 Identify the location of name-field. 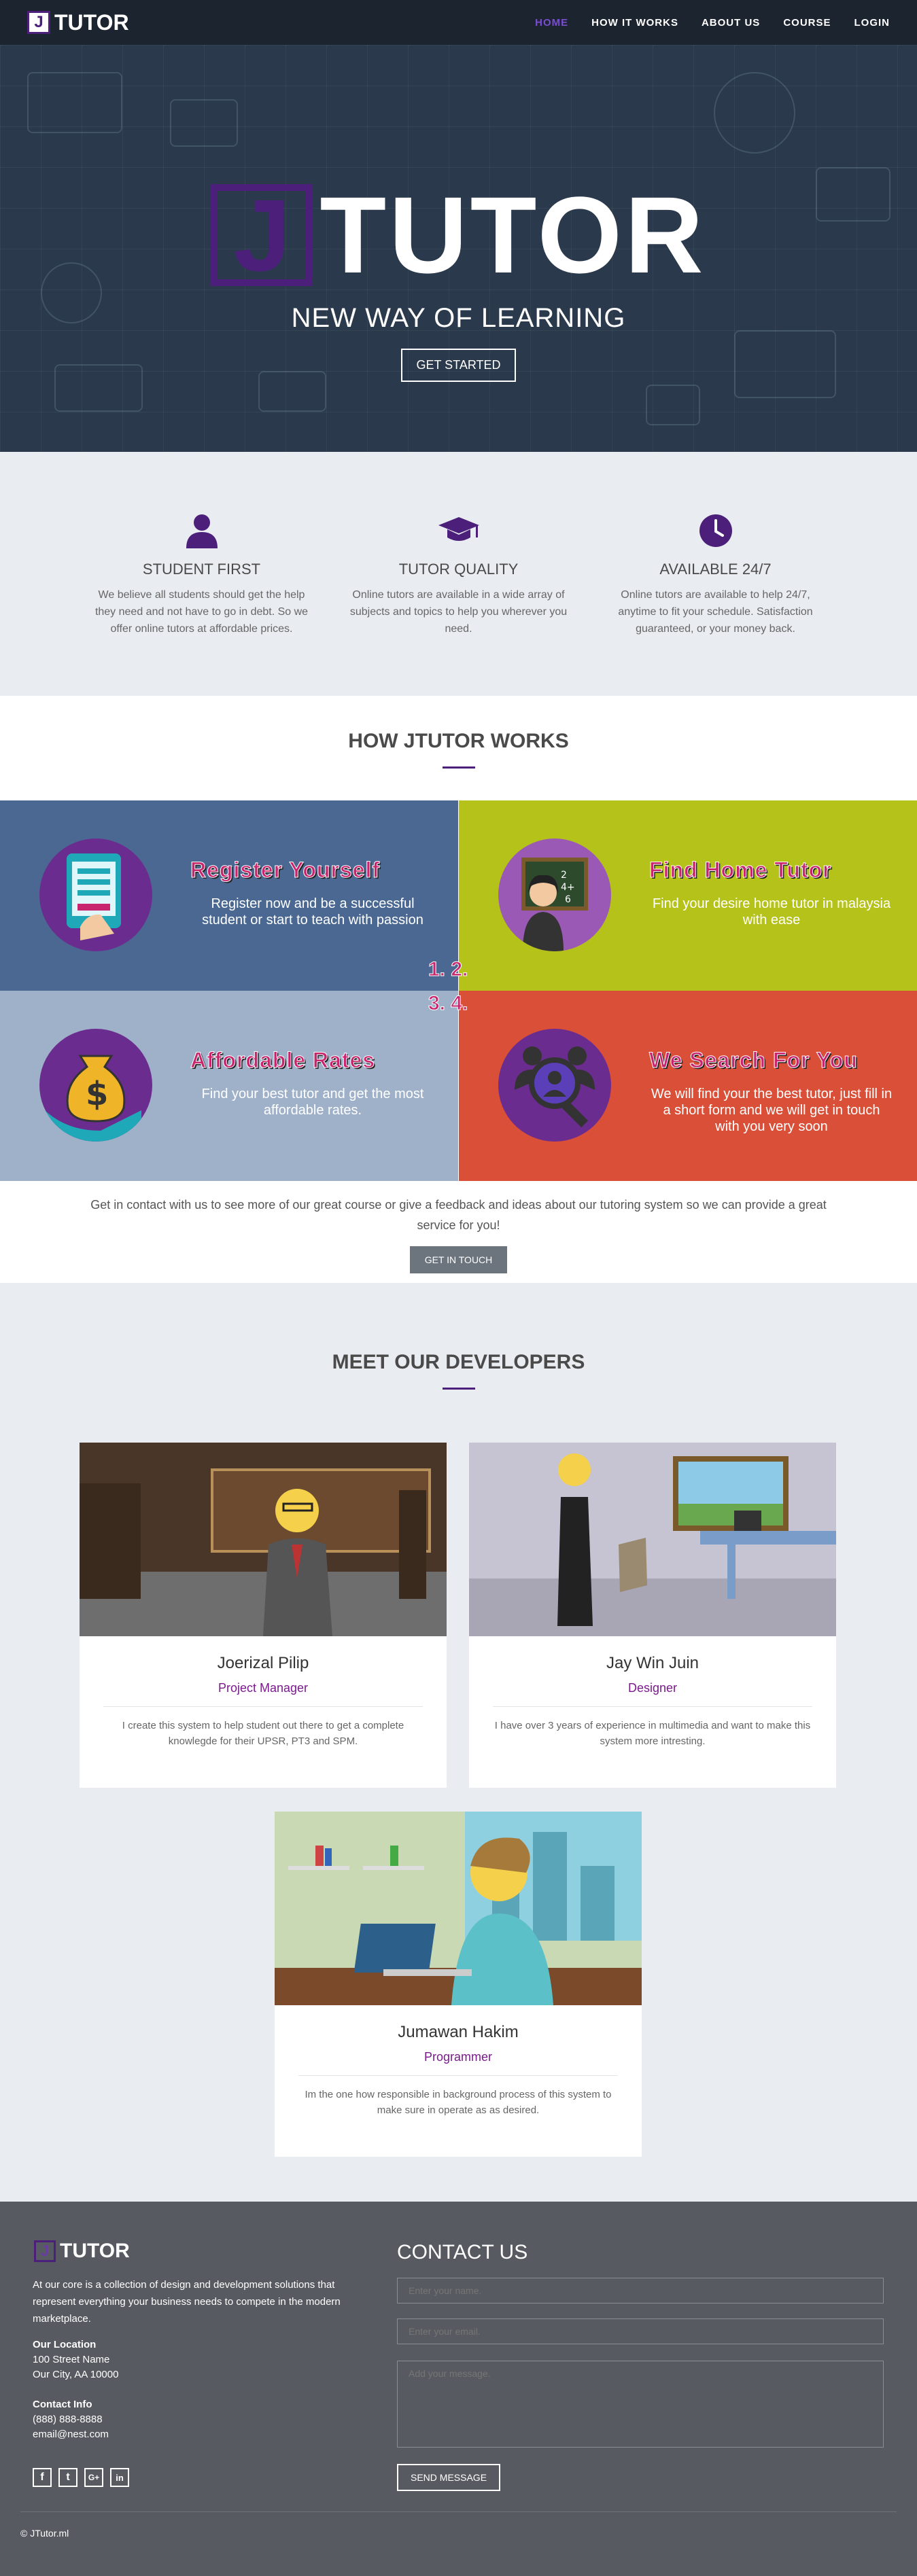
(640, 2291).